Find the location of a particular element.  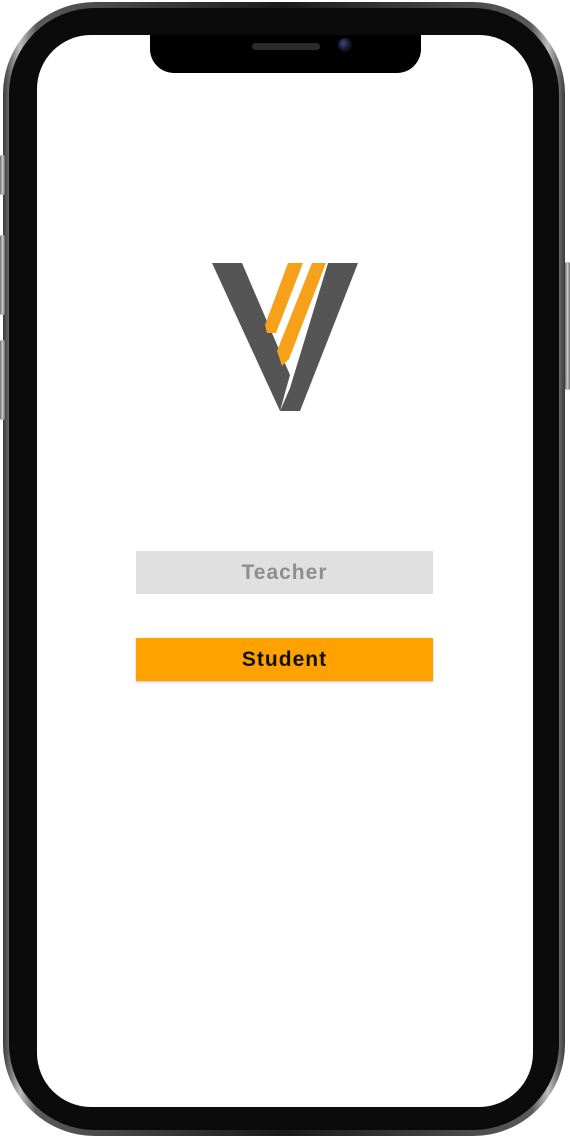

power-button is located at coordinates (567, 326).